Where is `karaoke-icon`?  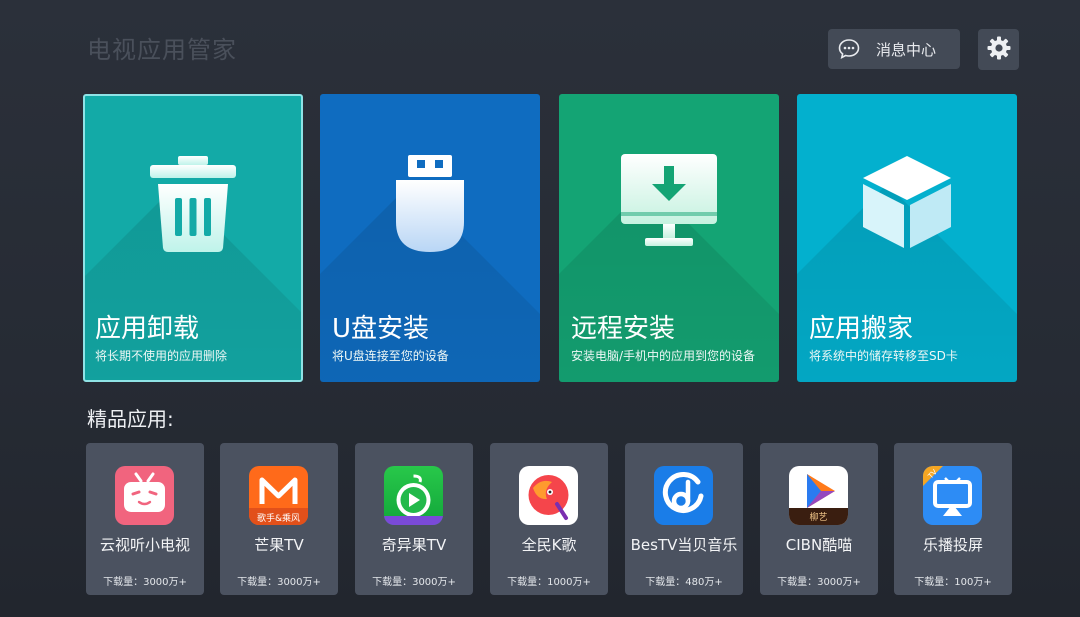 karaoke-icon is located at coordinates (548, 495).